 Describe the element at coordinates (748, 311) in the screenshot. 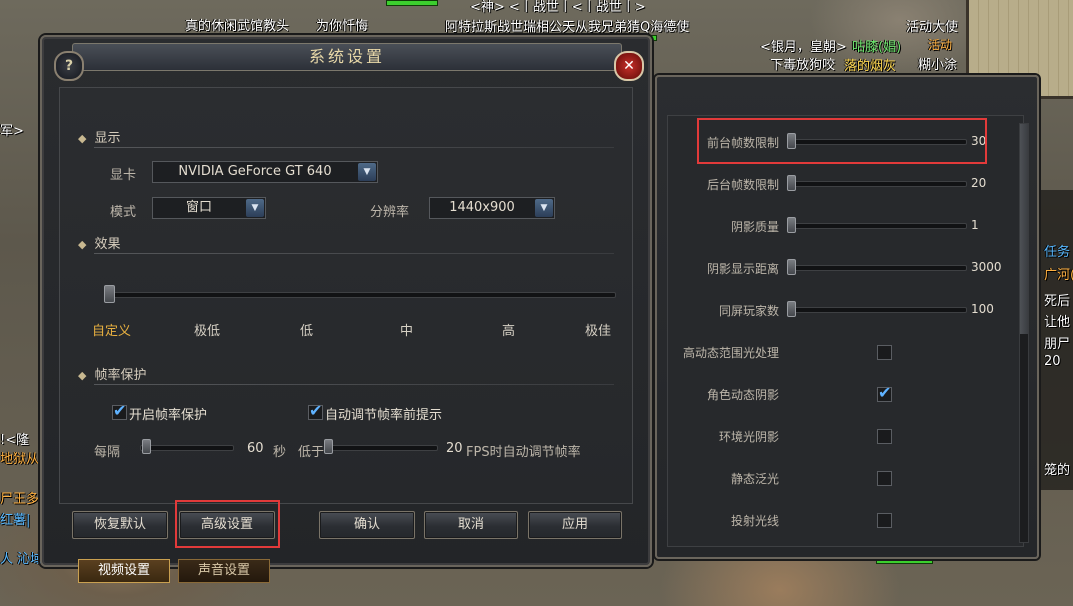

I see `player-count-label: 同屏玩家数` at that location.